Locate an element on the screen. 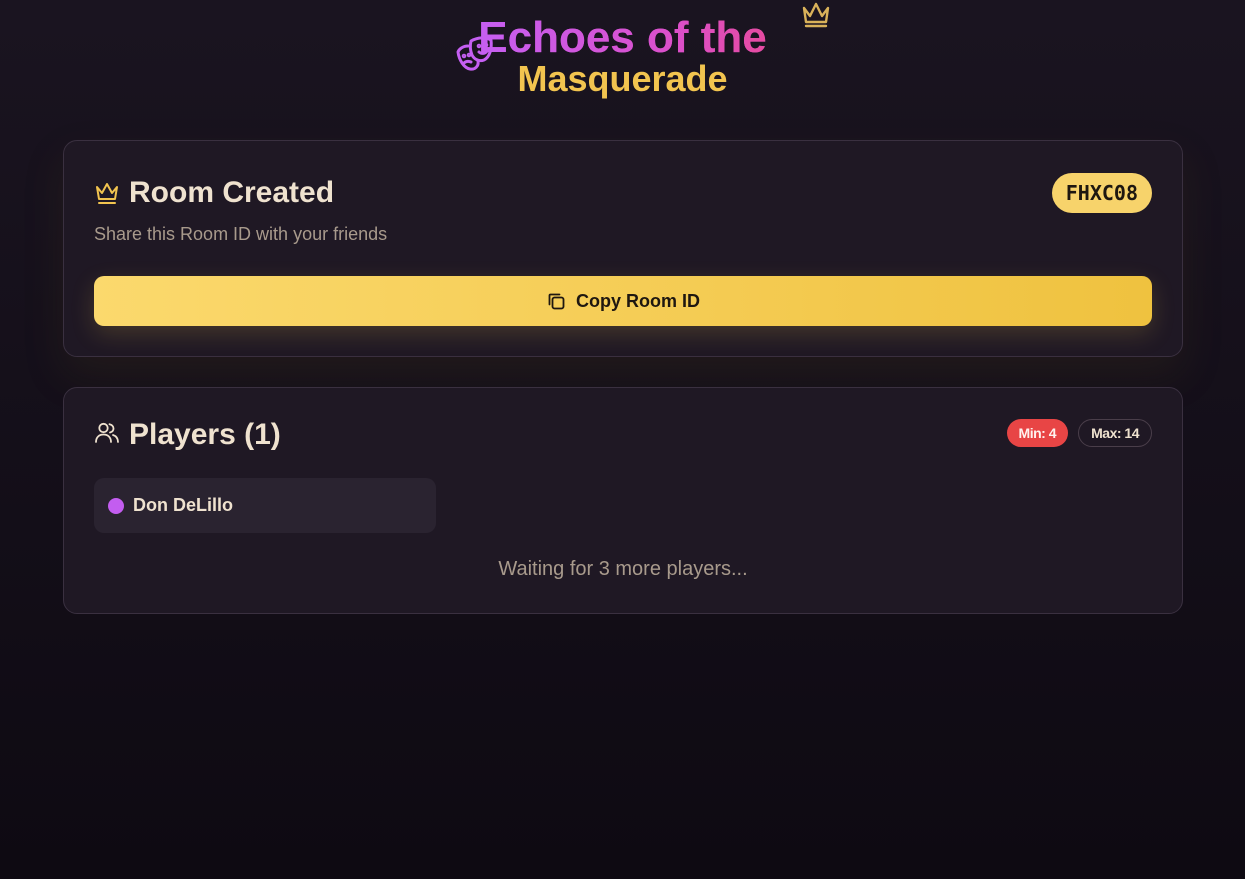 This screenshot has width=1245, height=879. min-players-badge: Min: 4 is located at coordinates (1037, 433).